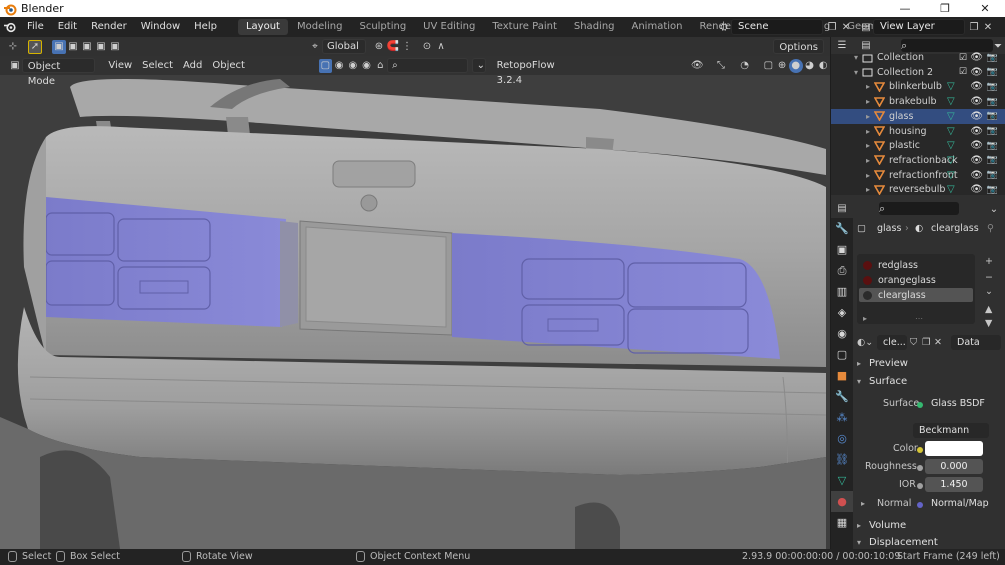 The height and width of the screenshot is (565, 1005). What do you see at coordinates (985, 8) in the screenshot?
I see `close-button: ✕` at bounding box center [985, 8].